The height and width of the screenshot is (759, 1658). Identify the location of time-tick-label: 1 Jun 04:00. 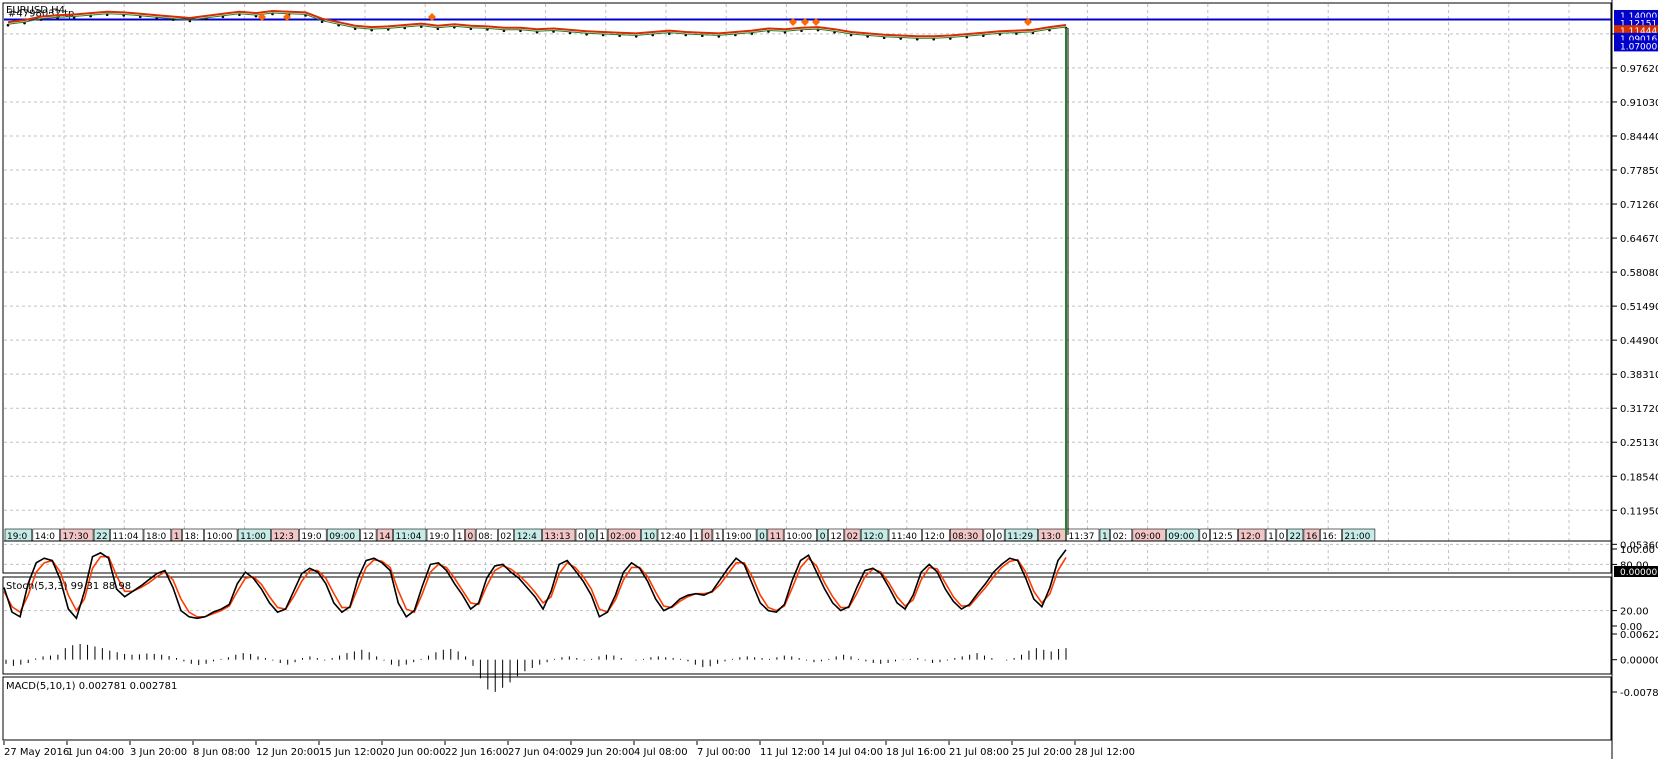
(95, 752).